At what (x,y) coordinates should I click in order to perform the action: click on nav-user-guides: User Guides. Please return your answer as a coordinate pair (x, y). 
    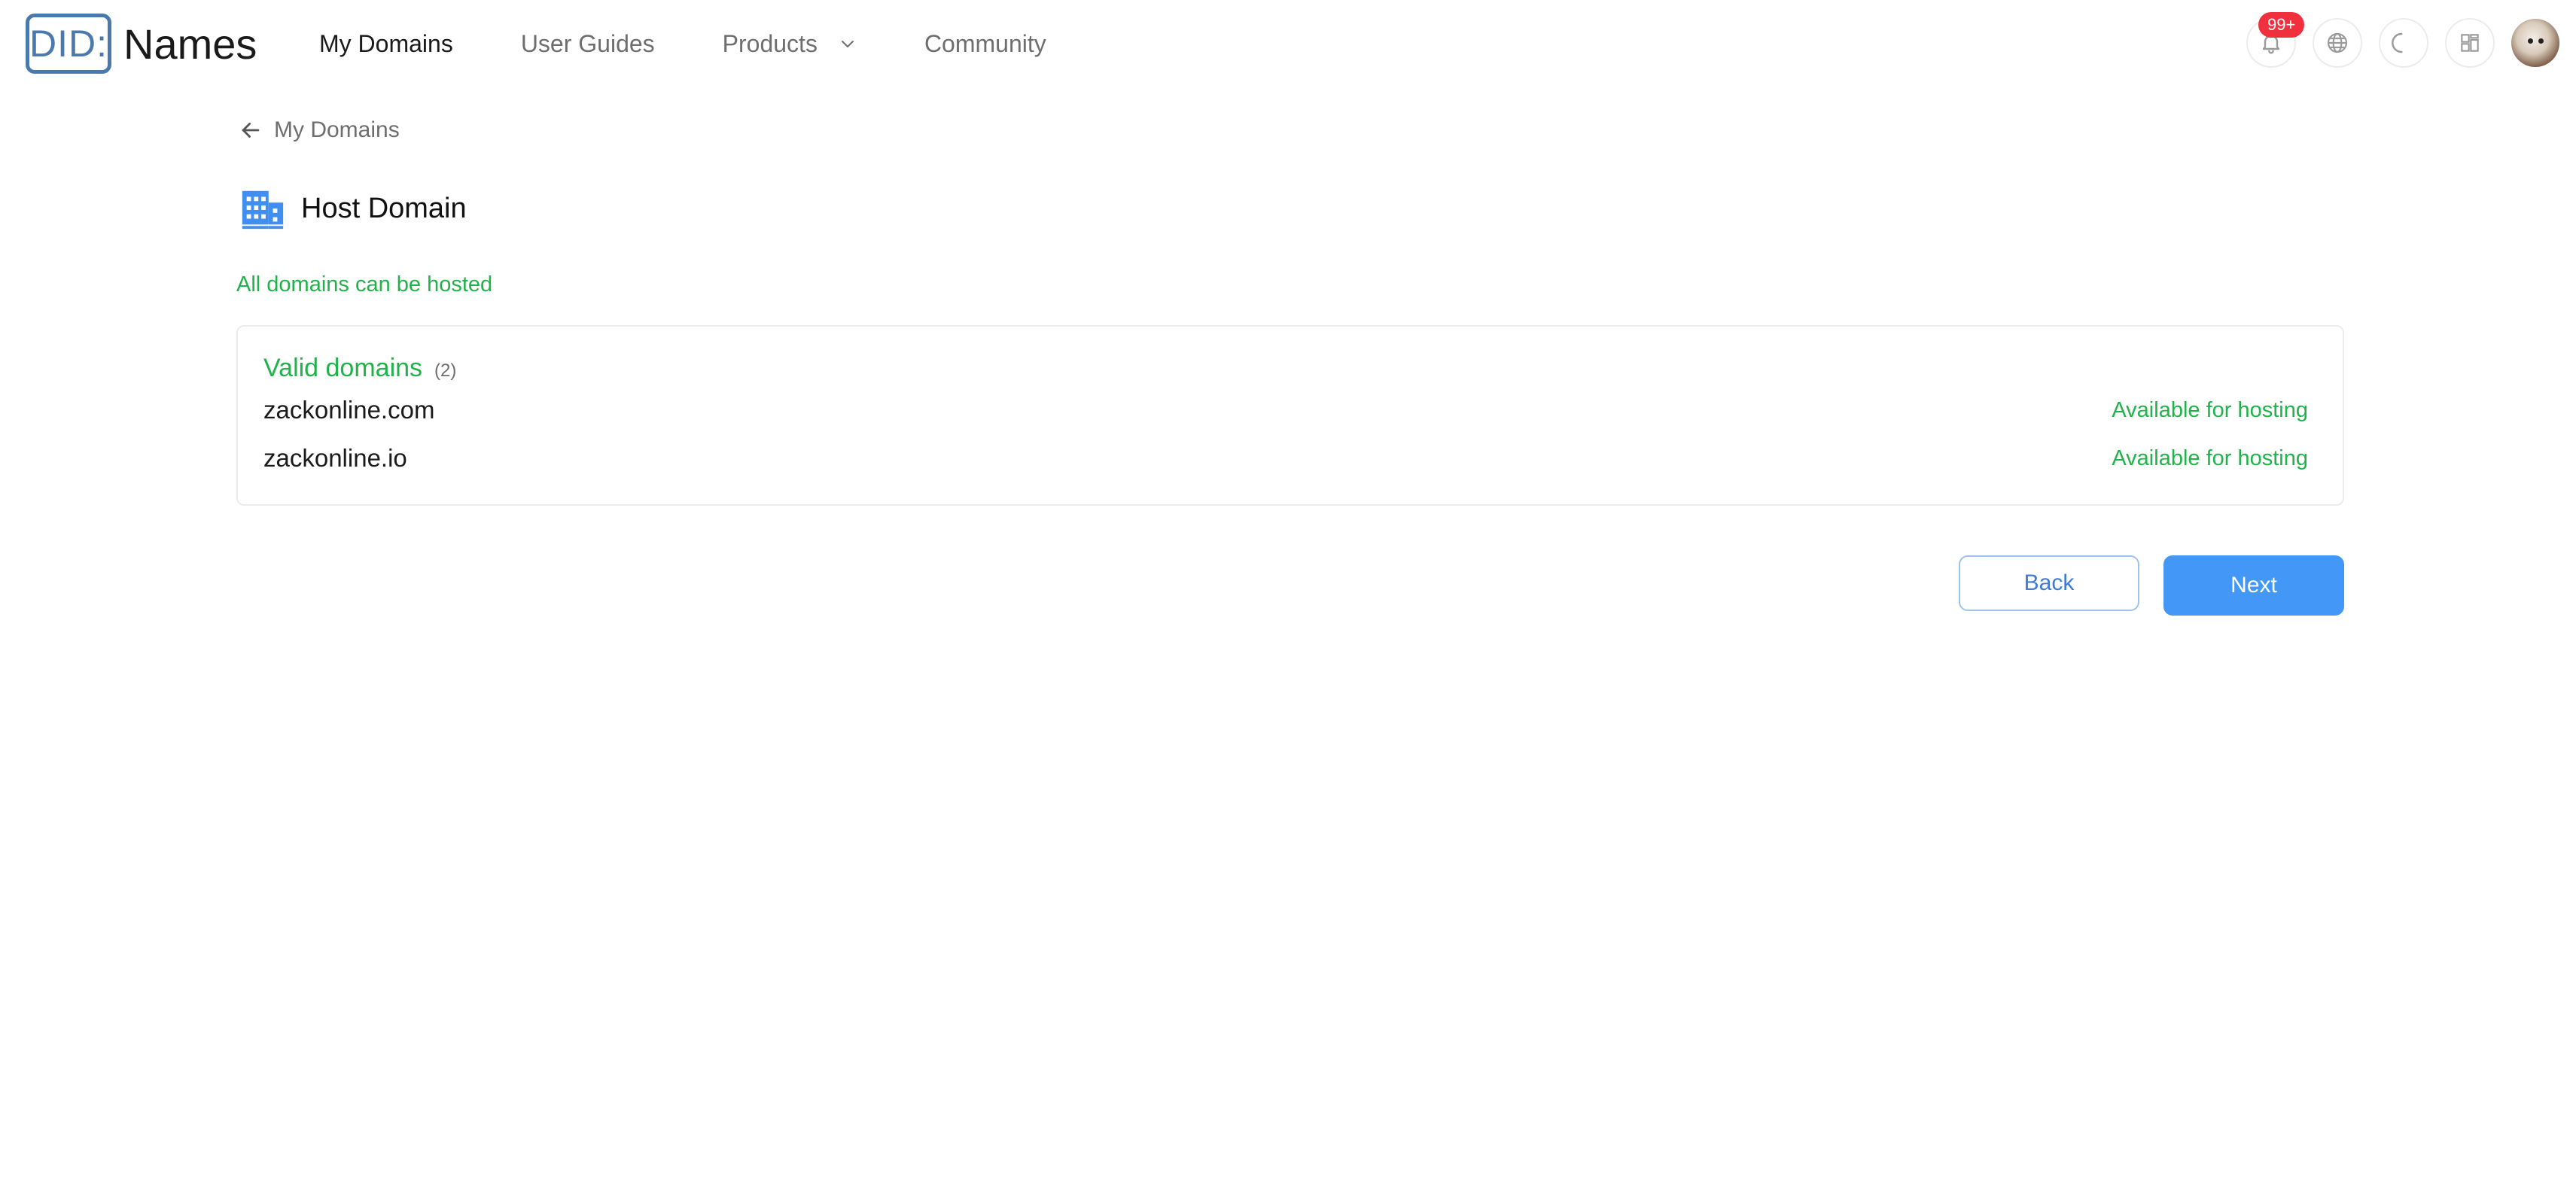
    Looking at the image, I should click on (588, 44).